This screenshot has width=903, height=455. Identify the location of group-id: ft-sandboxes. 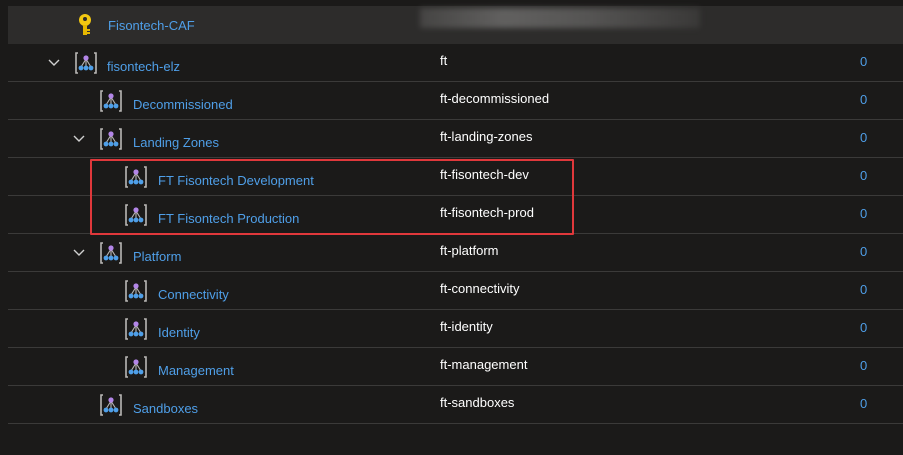
(477, 402).